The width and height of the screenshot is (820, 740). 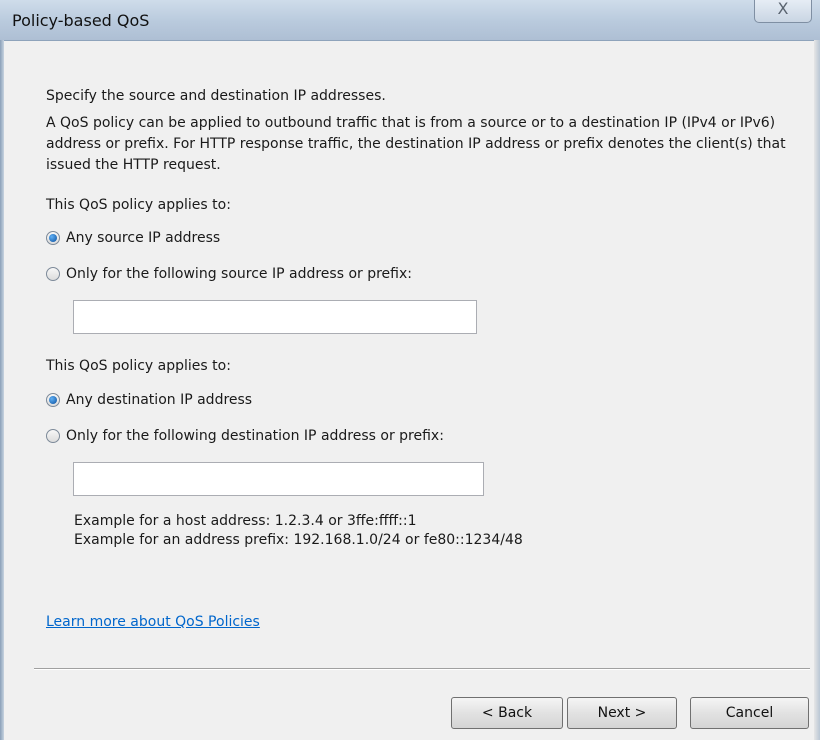 I want to click on close-icon: X, so click(x=783, y=9).